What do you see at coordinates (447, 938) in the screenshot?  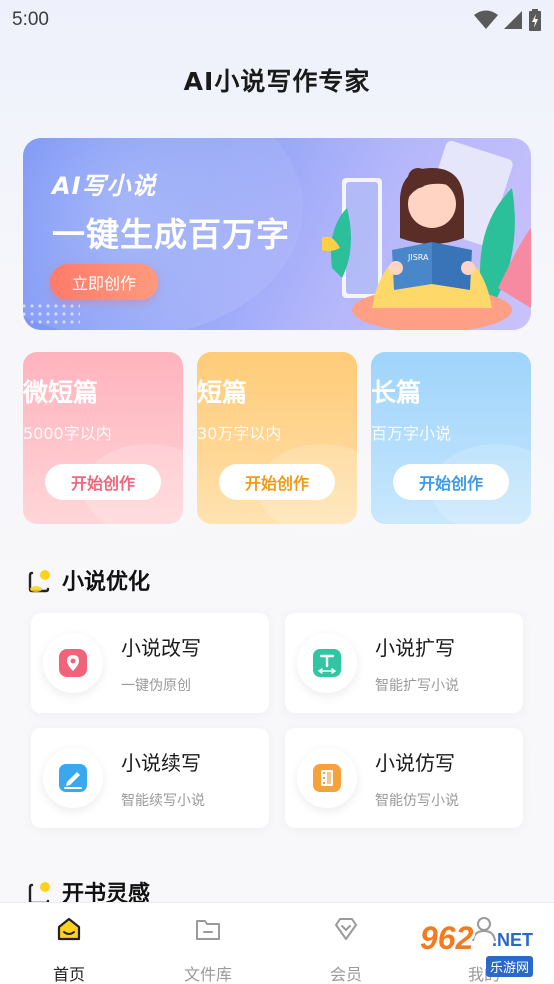 I see `watermark-number: 962` at bounding box center [447, 938].